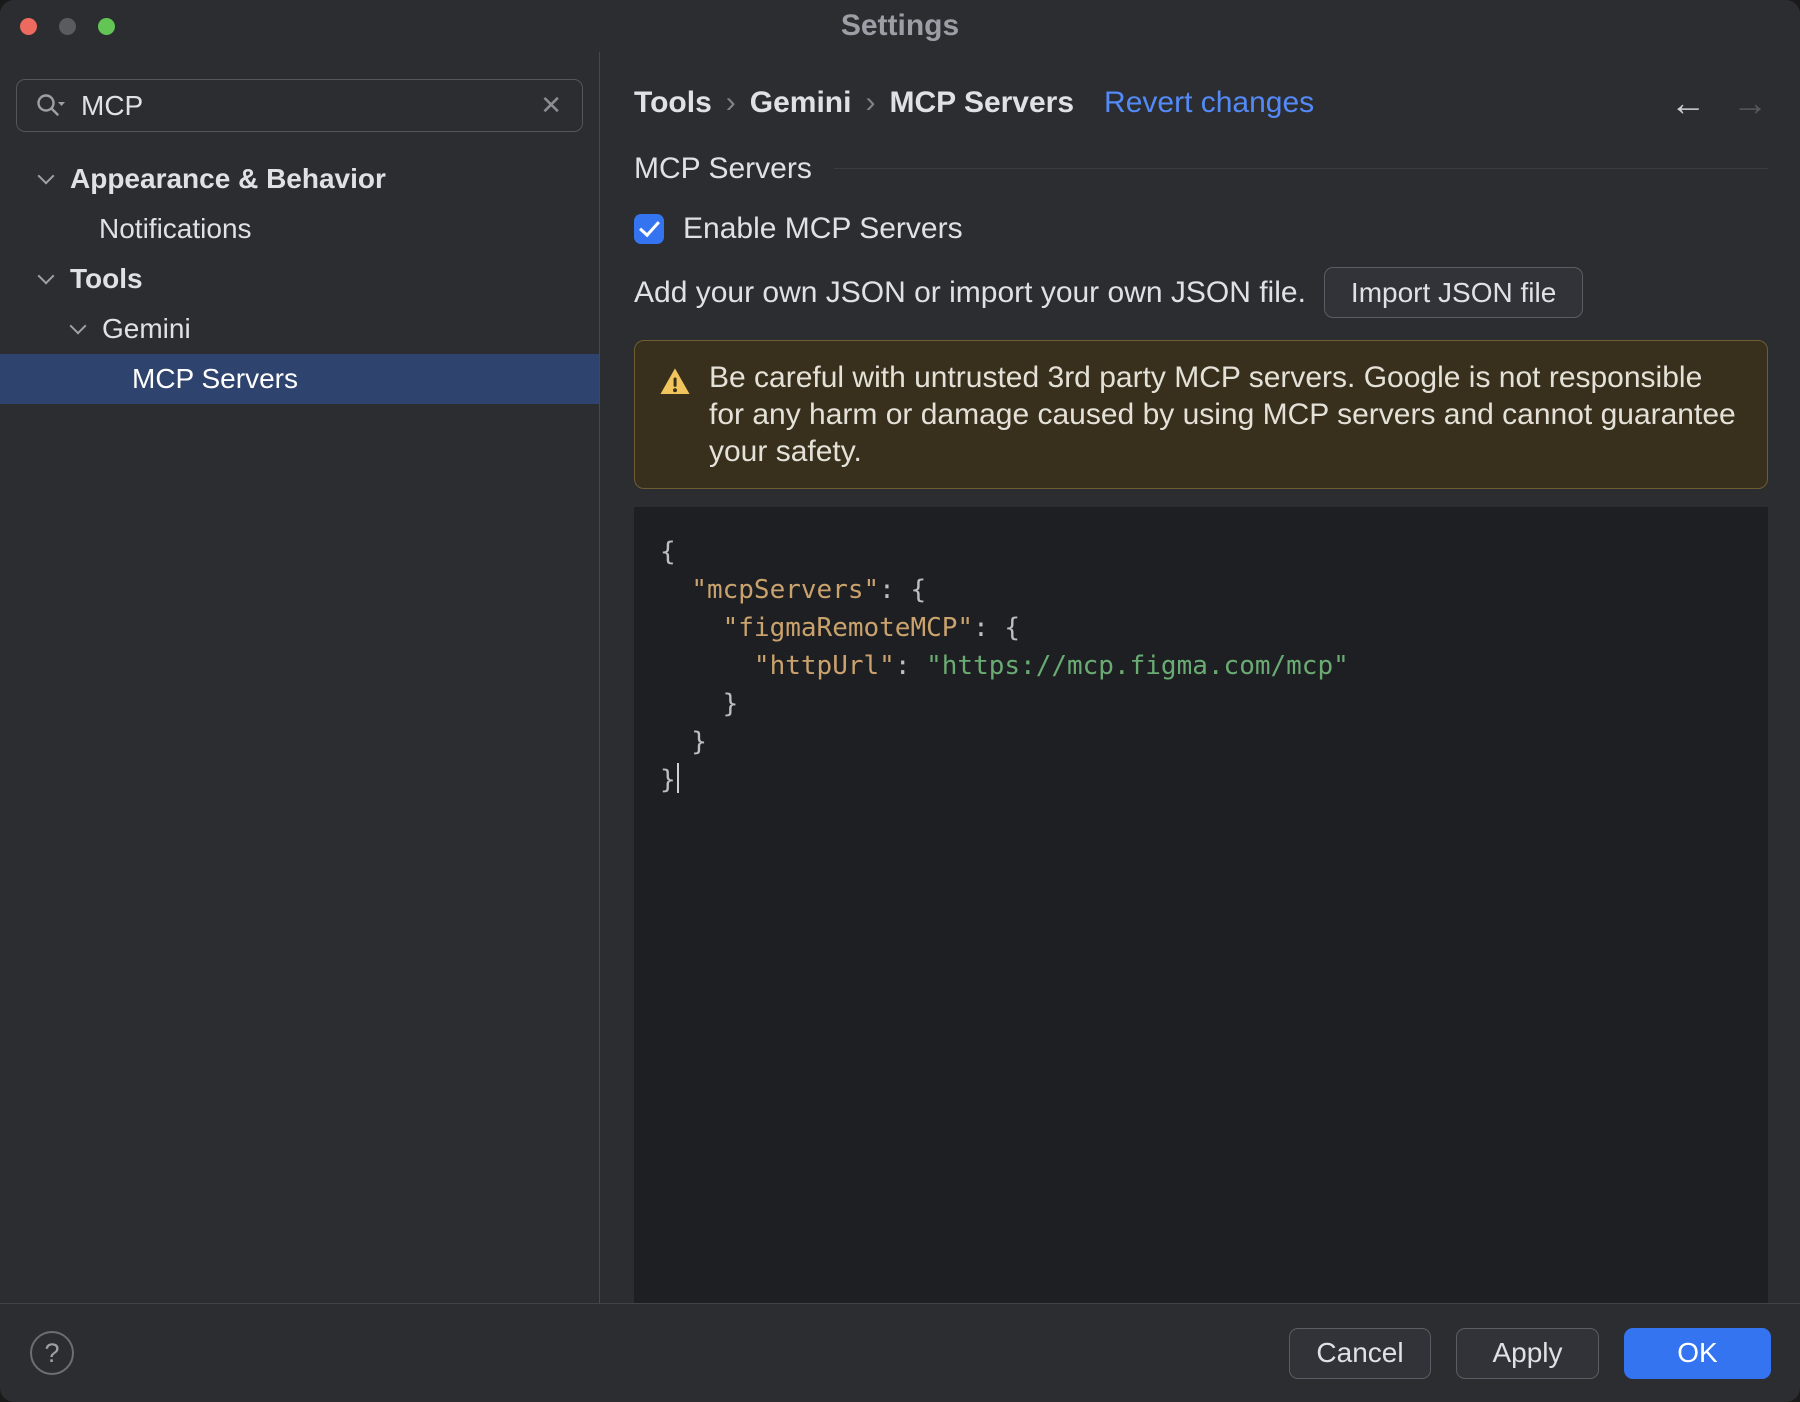 This screenshot has width=1800, height=1402. Describe the element at coordinates (801, 103) in the screenshot. I see `breadcrumb-gemini: Gemini` at that location.